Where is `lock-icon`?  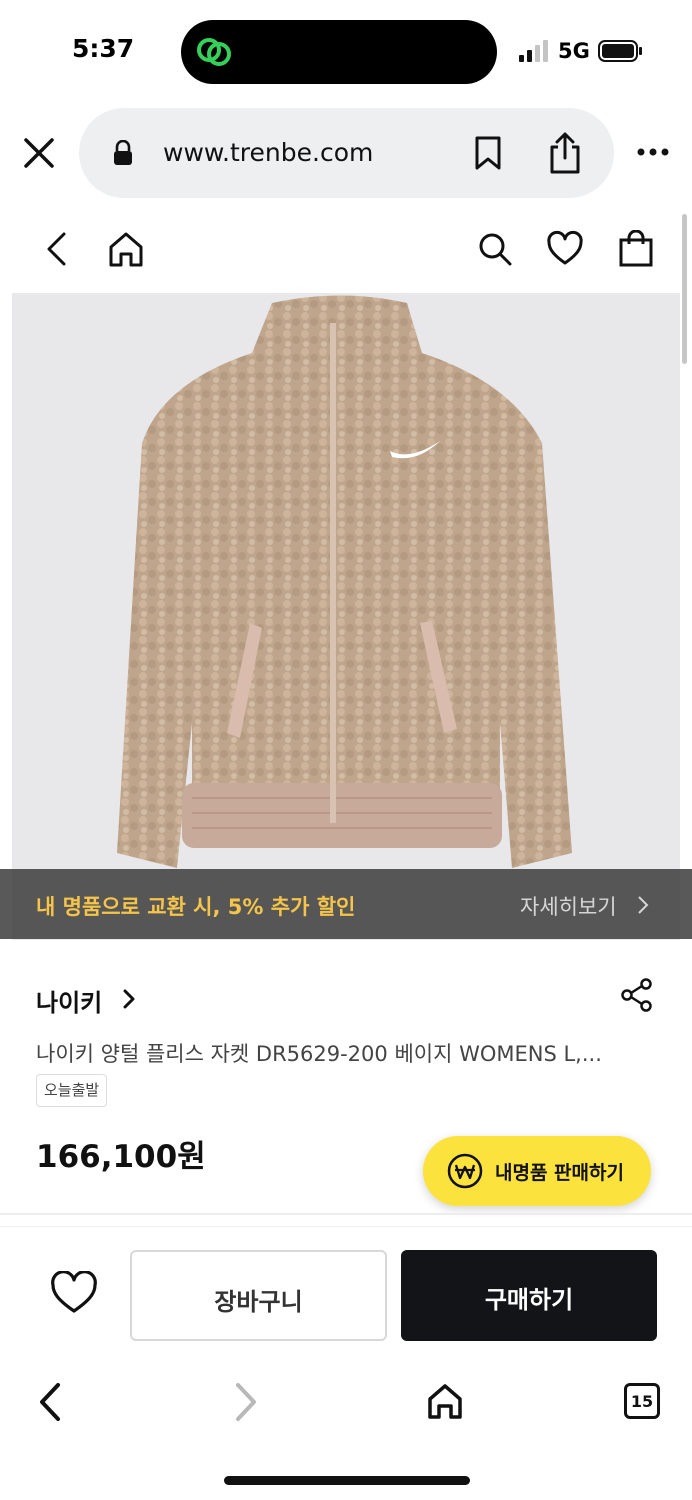 lock-icon is located at coordinates (123, 152).